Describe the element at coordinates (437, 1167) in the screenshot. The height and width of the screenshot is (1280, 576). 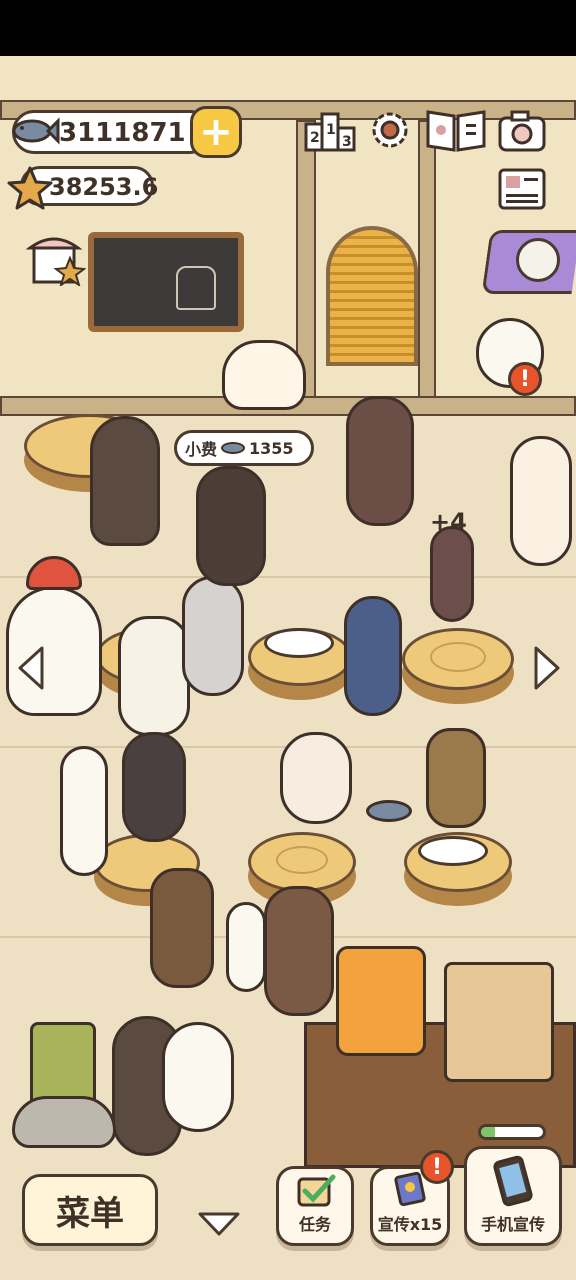
I see `promote-alert-badge: !` at that location.